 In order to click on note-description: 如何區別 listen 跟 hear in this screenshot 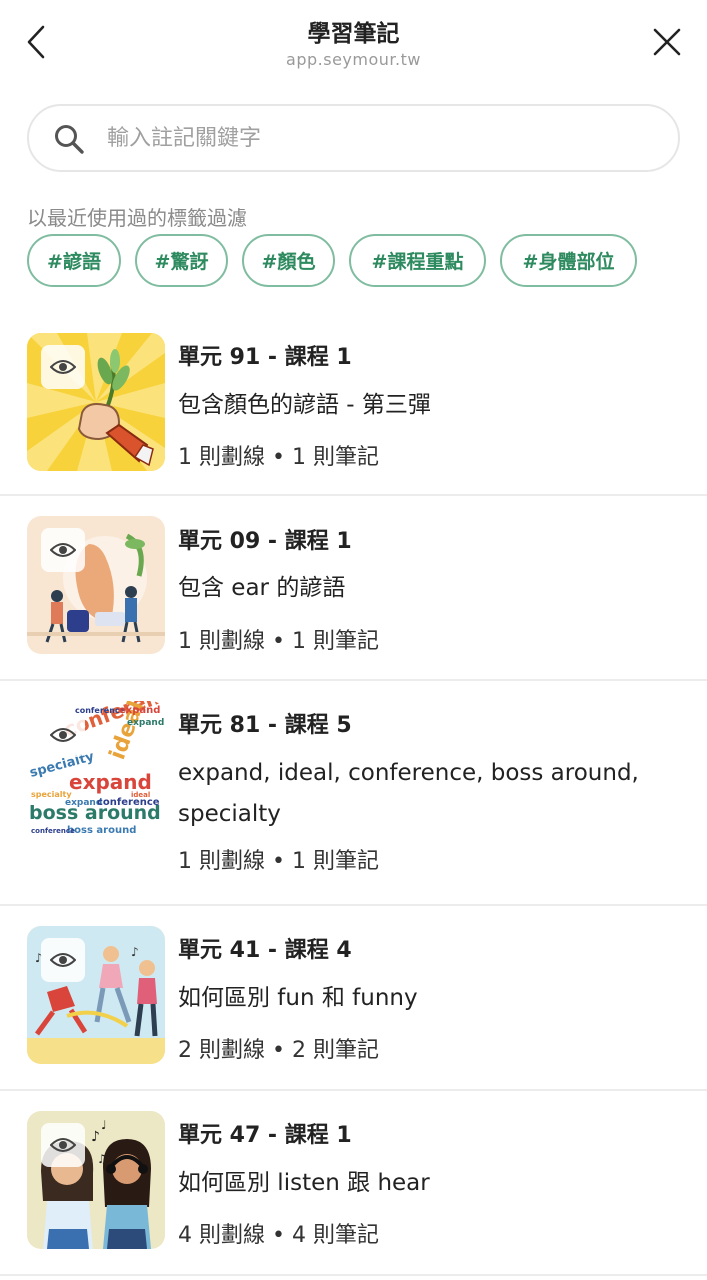, I will do `click(304, 1183)`.